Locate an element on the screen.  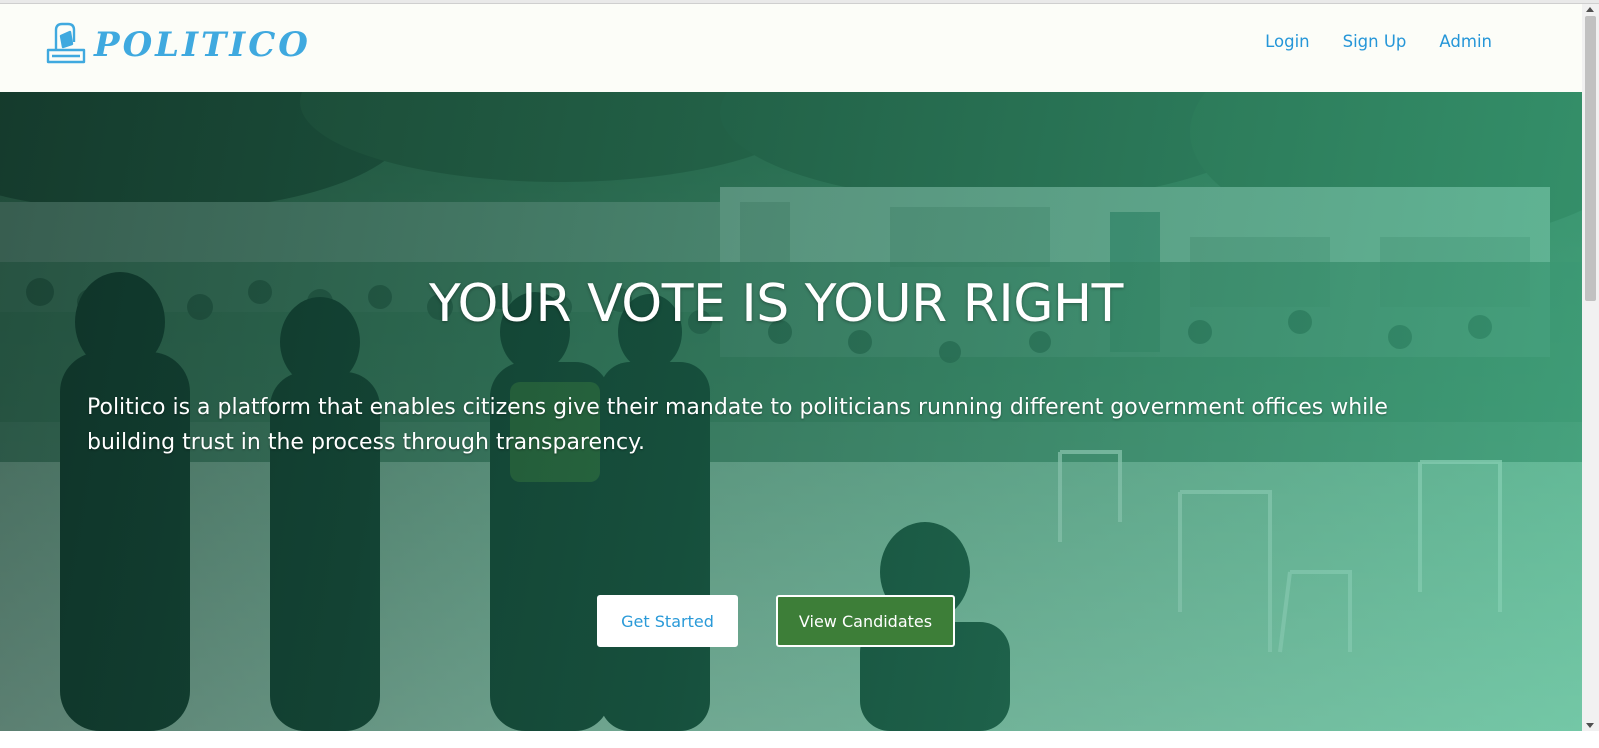
nav-admin-link: Admin is located at coordinates (1465, 41).